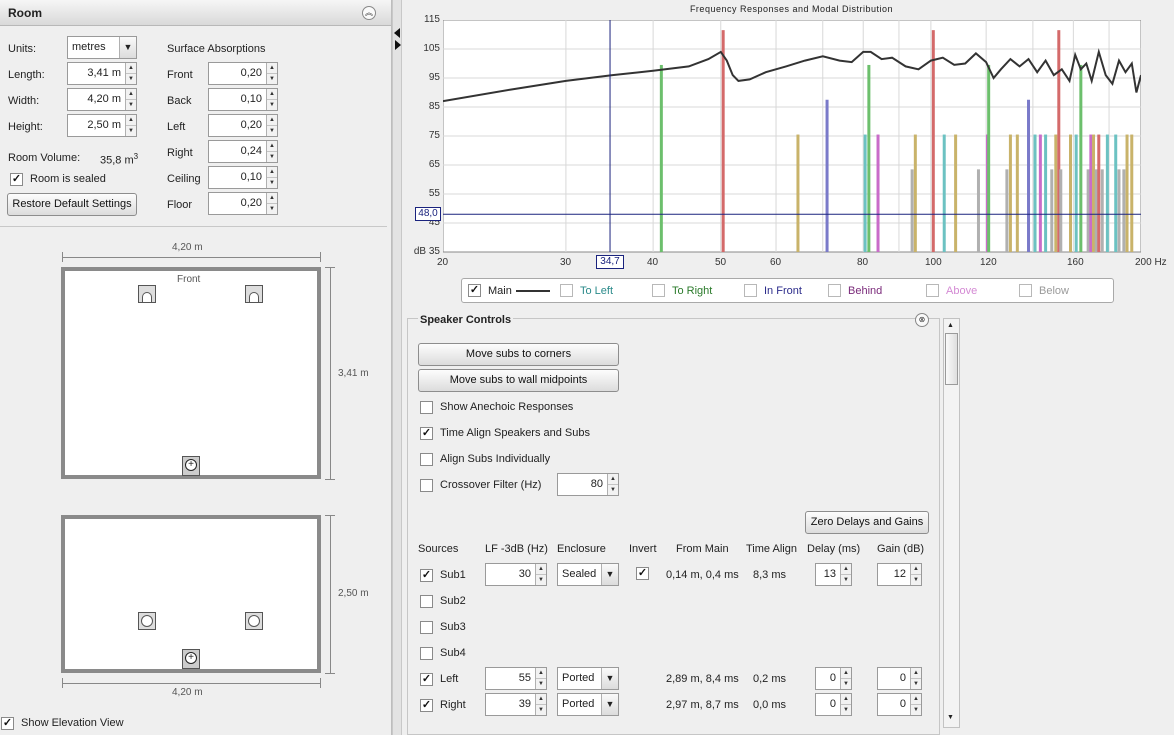  I want to click on move-subs-midpoints-button: Move subs to wall midpoints, so click(518, 380).